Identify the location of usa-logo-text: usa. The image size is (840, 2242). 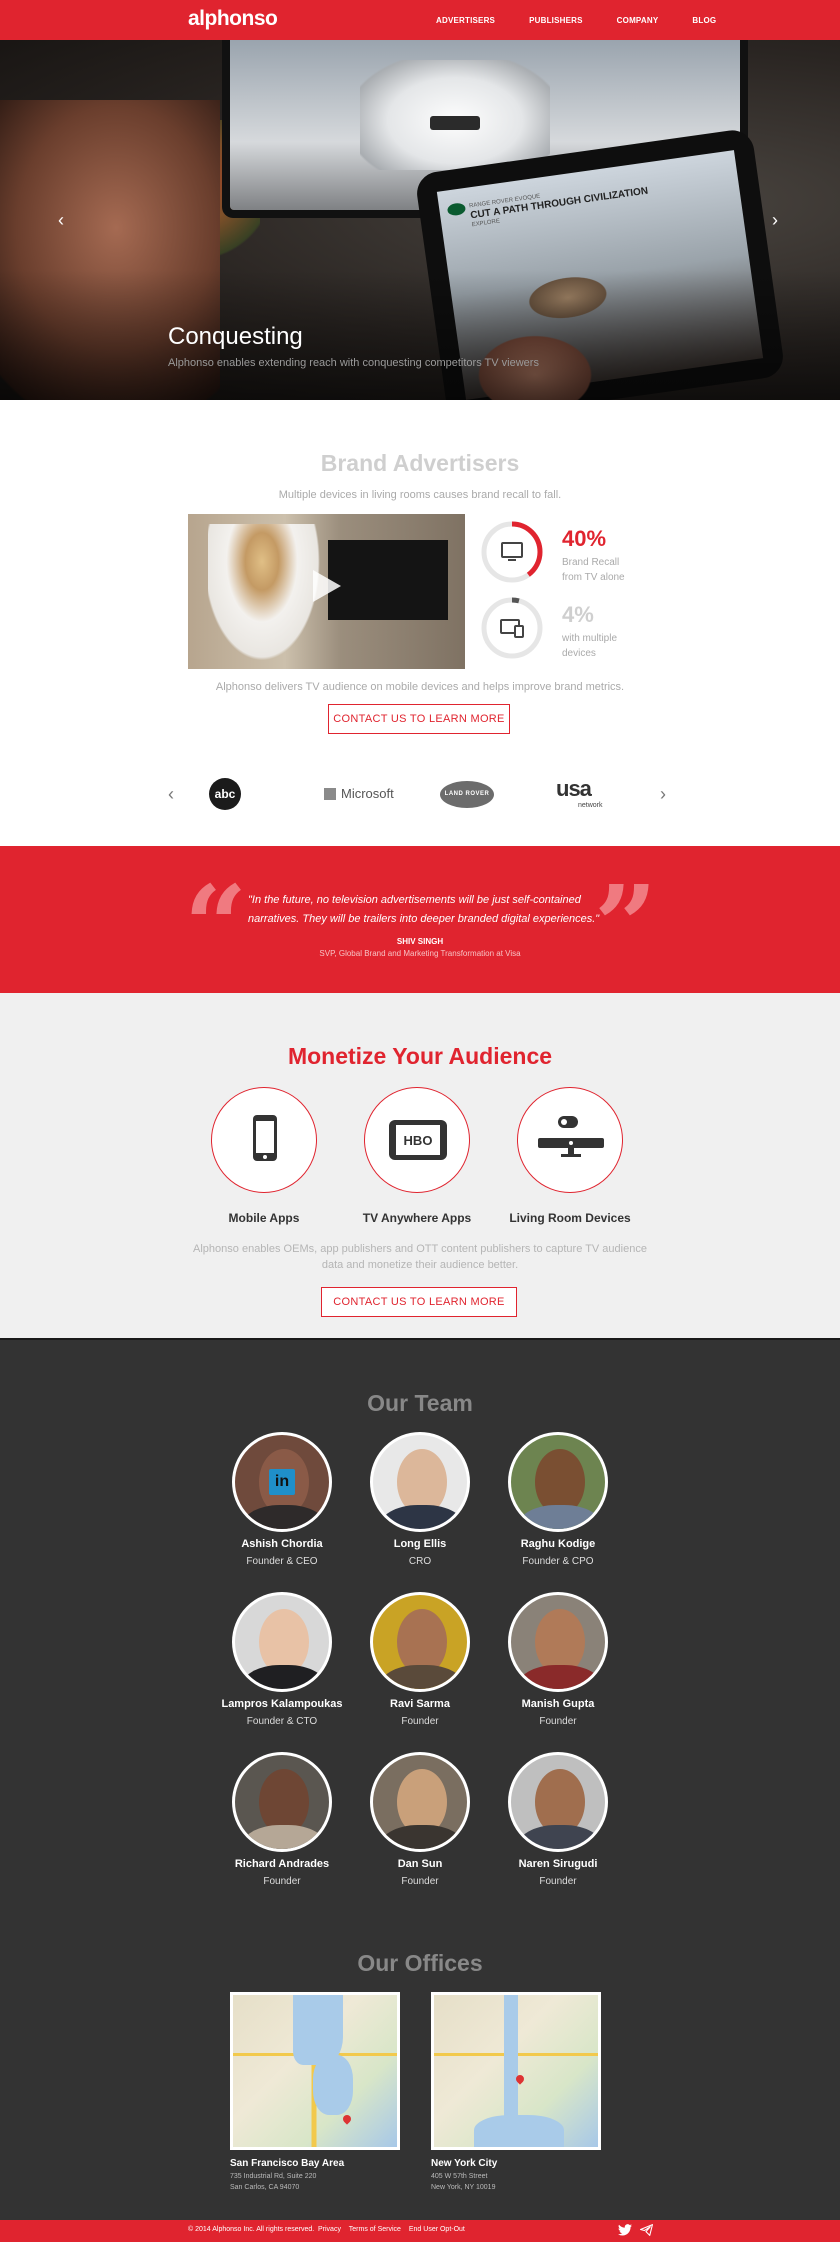
(574, 788).